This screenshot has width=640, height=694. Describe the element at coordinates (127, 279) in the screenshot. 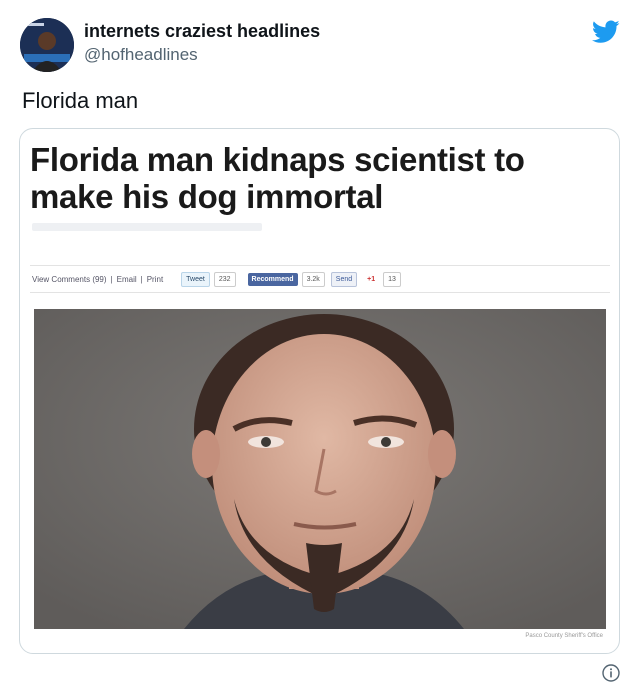

I see `email-link: Email` at that location.